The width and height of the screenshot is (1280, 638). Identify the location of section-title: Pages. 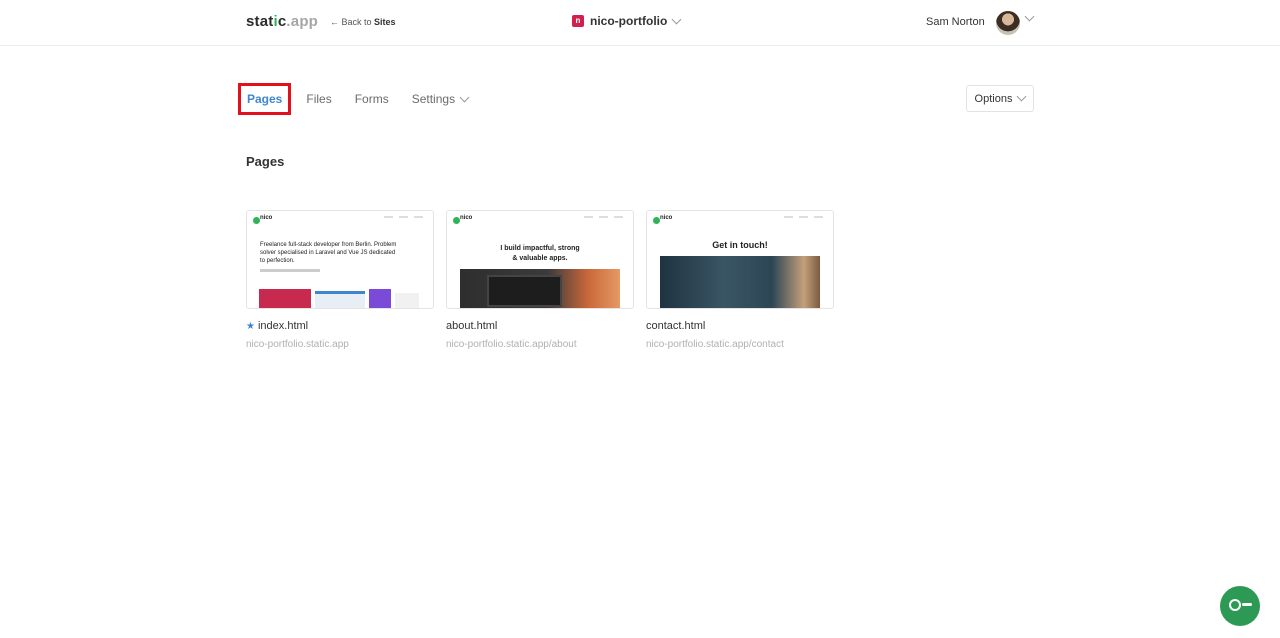
(265, 161).